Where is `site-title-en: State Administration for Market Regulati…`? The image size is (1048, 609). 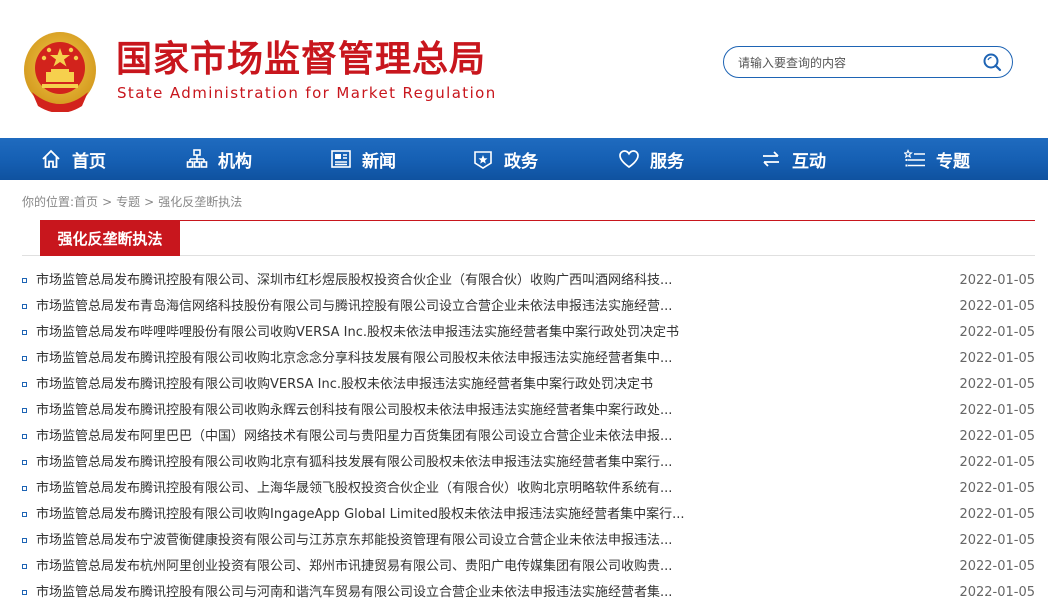
site-title-en: State Administration for Market Regulati… is located at coordinates (307, 93).